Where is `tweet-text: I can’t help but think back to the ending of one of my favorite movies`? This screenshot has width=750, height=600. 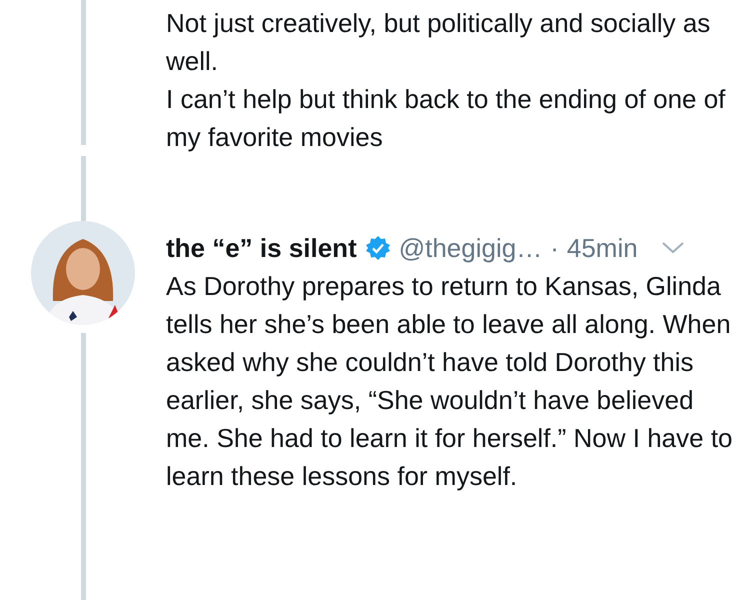
tweet-text: I can’t help but think back to the ending of one of my favorite movies is located at coordinates (446, 118).